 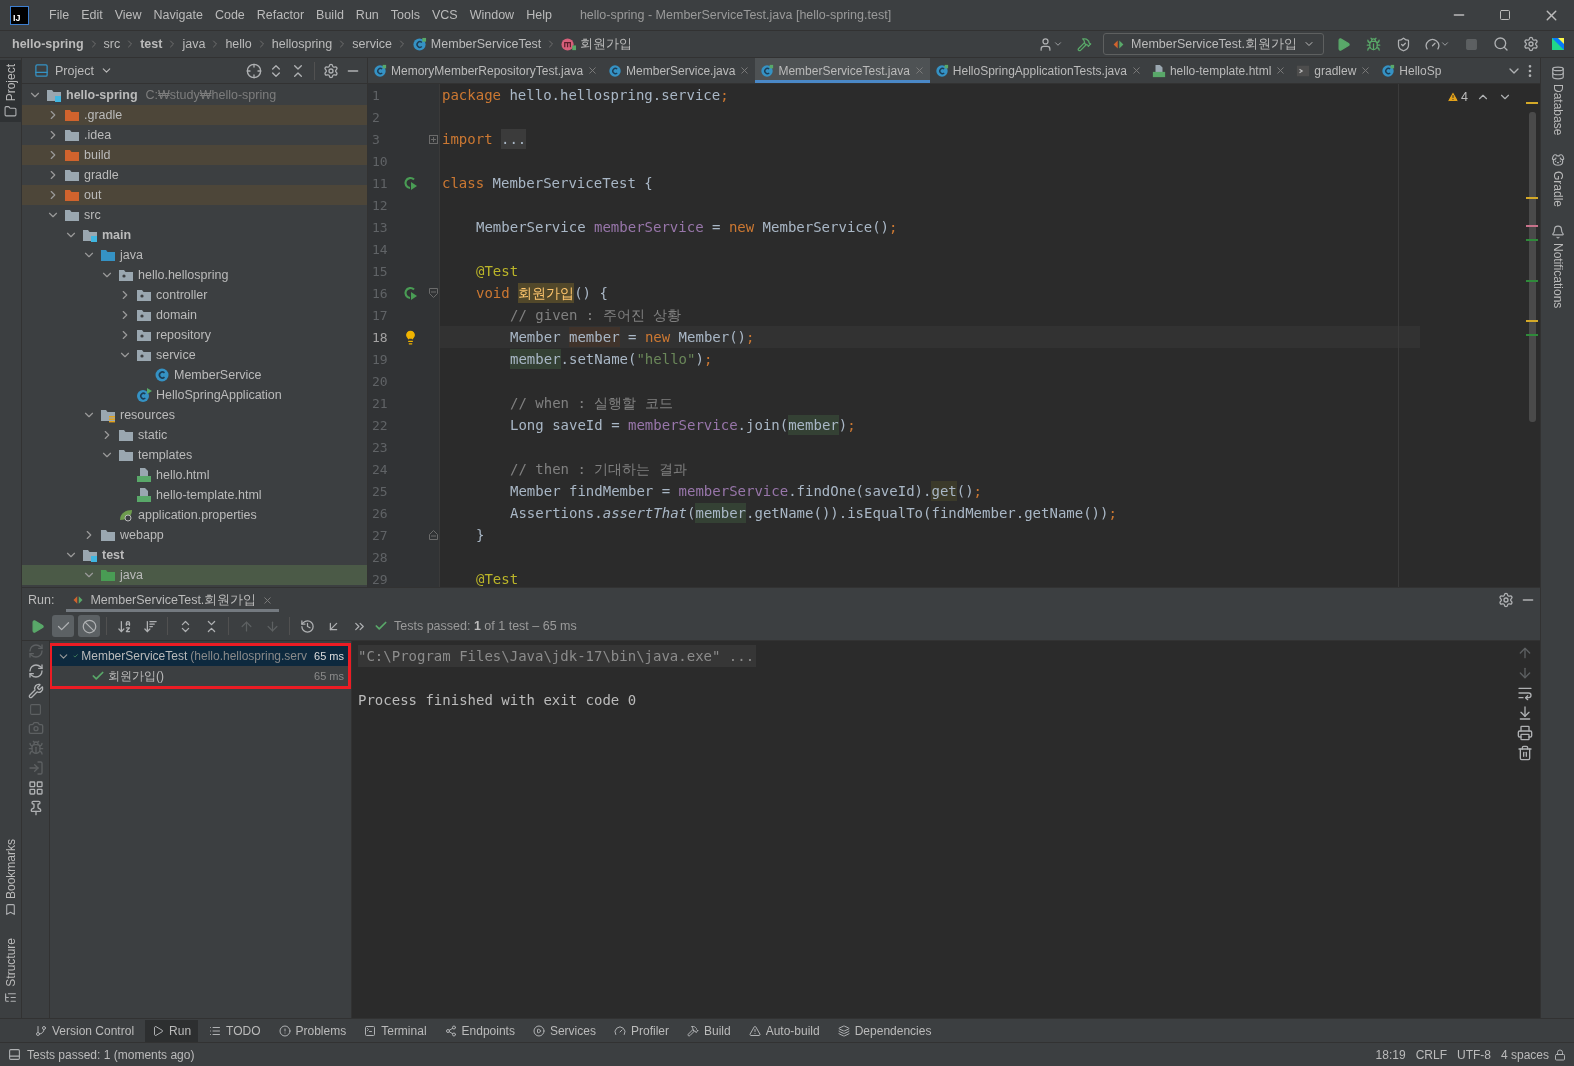 What do you see at coordinates (211, 95) in the screenshot?
I see `project-path: C:₩study₩hello-spring` at bounding box center [211, 95].